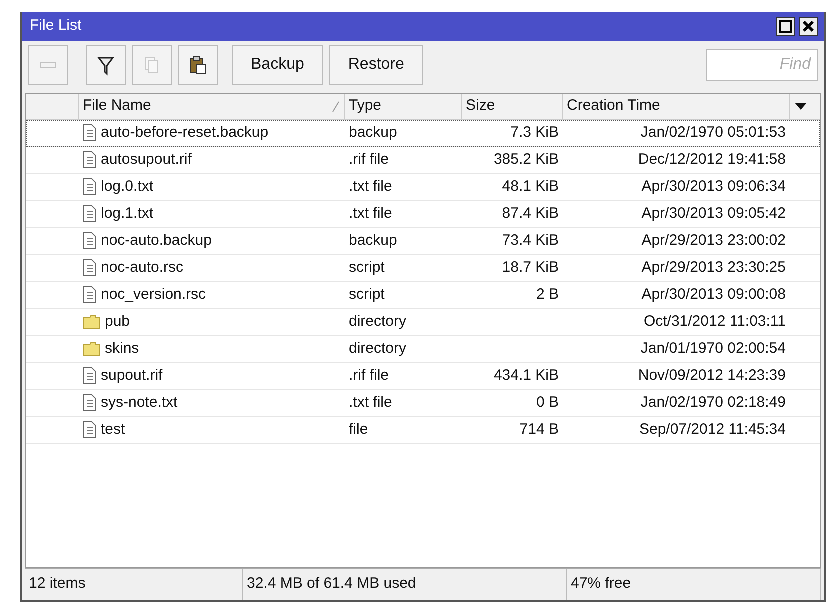  Describe the element at coordinates (146, 160) in the screenshot. I see `file-name: autosupout.rif` at that location.